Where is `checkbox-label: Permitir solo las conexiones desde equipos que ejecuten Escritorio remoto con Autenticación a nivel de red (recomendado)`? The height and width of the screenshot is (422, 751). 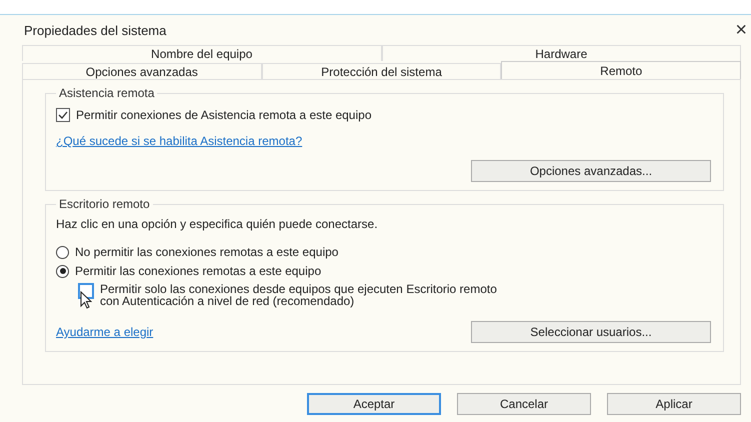
checkbox-label: Permitir solo las conexiones desde equipos que ejecuten Escritorio remoto con Autenticación a nivel de red (recomendado) is located at coordinates (299, 295).